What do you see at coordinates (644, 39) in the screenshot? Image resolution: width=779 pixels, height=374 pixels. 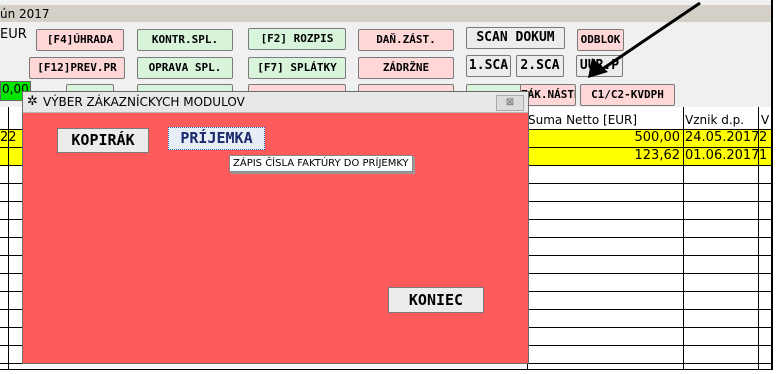 I see `annotation-arrow-icon` at bounding box center [644, 39].